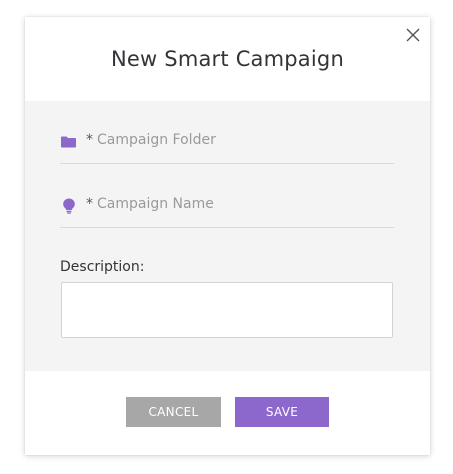 Image resolution: width=453 pixels, height=474 pixels. I want to click on campaign-name-label: Campaign Name, so click(155, 204).